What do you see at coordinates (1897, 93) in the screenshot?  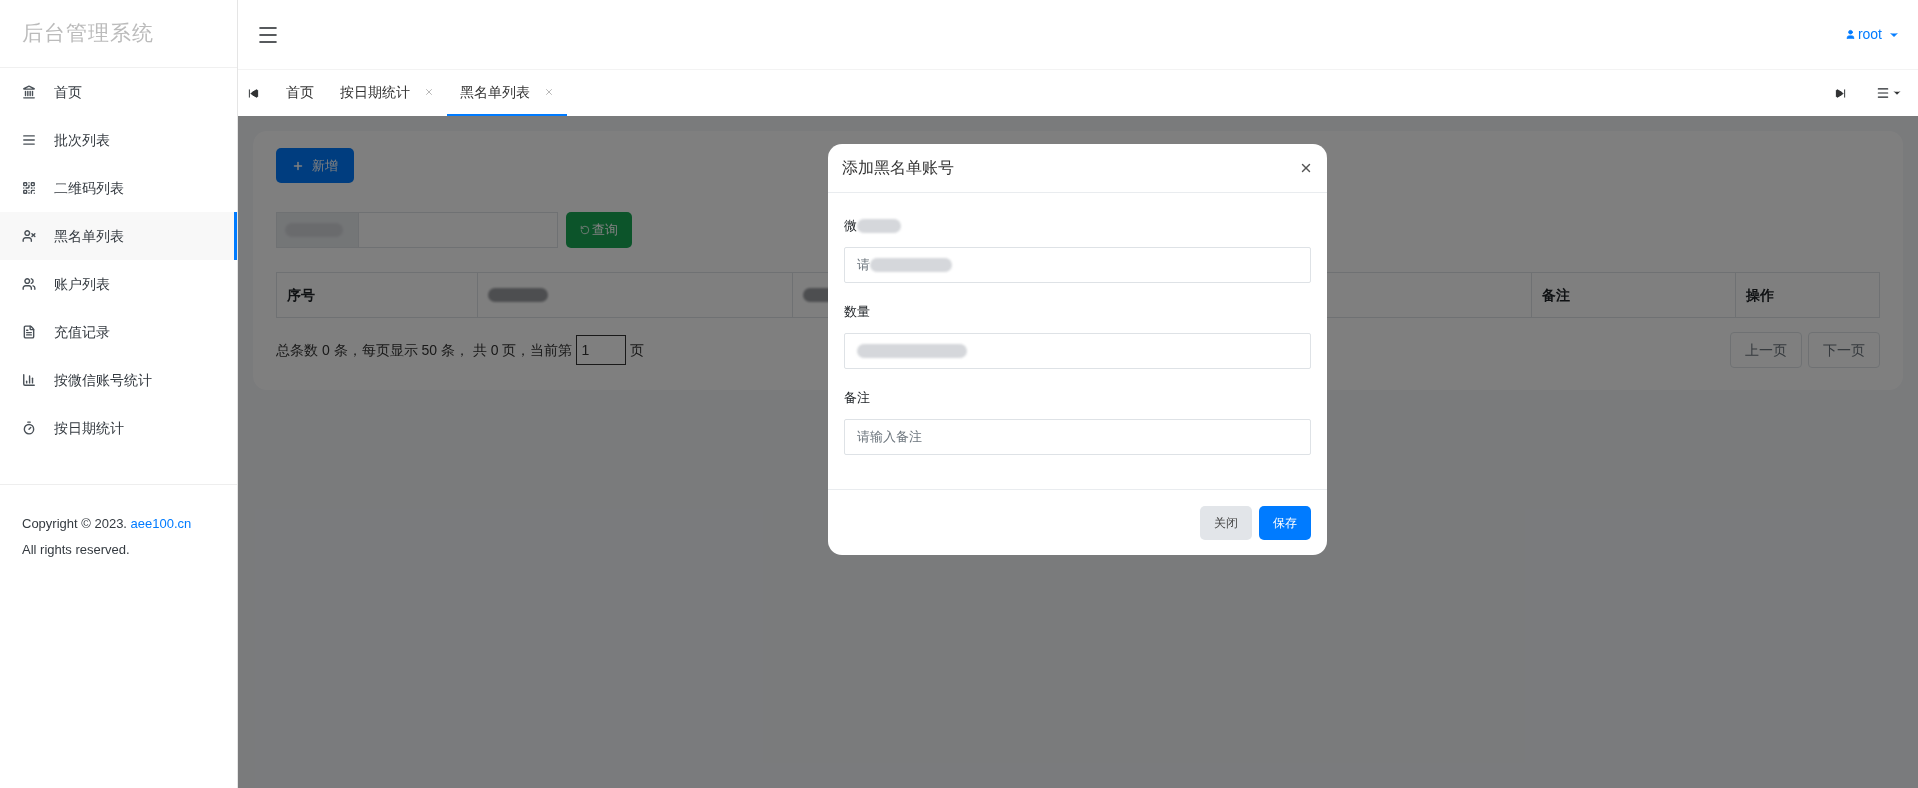 I see `caret-icon` at bounding box center [1897, 93].